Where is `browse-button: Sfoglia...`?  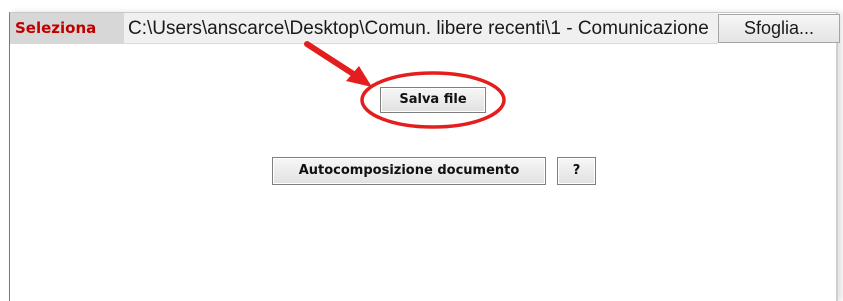
browse-button: Sfoglia... is located at coordinates (779, 28).